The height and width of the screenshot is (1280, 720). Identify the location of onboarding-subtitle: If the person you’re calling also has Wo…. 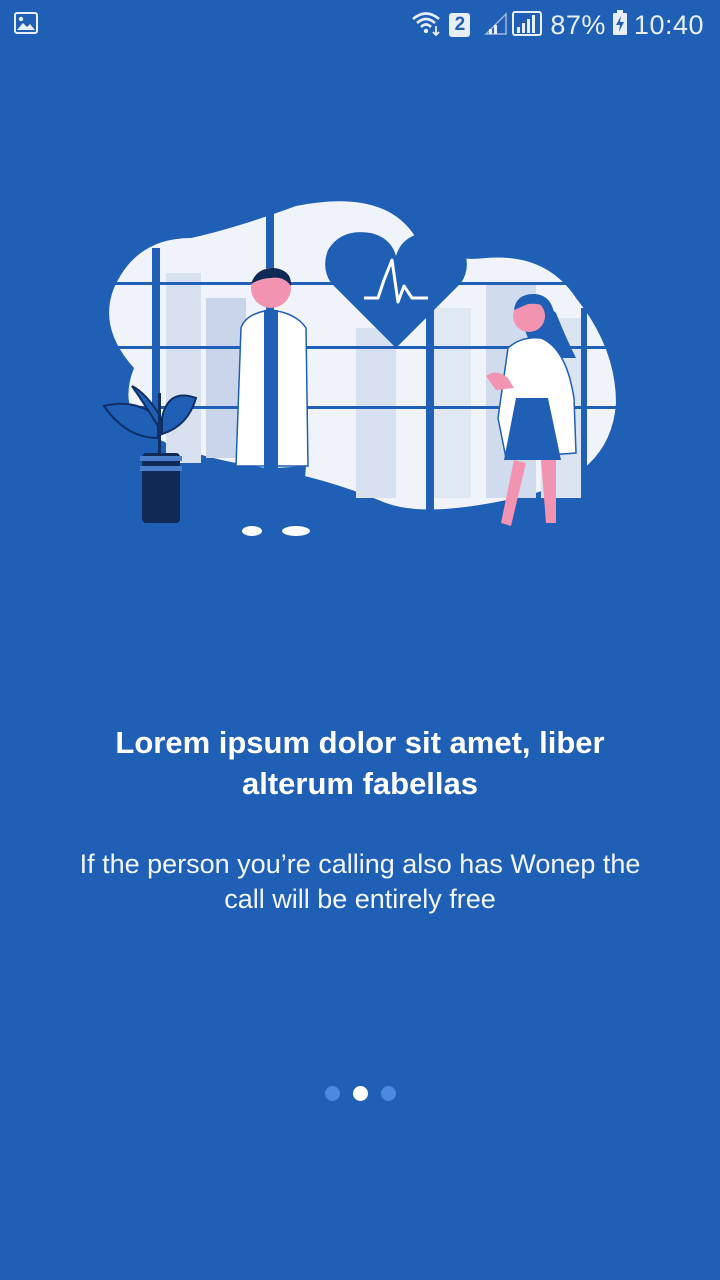
(360, 882).